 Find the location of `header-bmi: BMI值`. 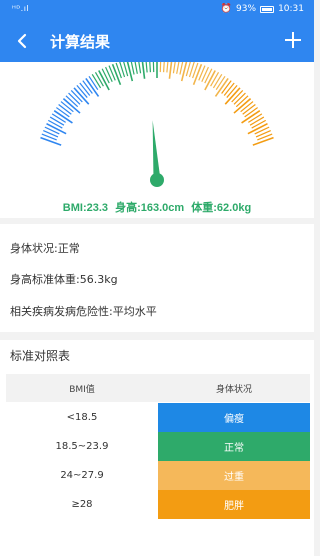

header-bmi: BMI值 is located at coordinates (82, 389).